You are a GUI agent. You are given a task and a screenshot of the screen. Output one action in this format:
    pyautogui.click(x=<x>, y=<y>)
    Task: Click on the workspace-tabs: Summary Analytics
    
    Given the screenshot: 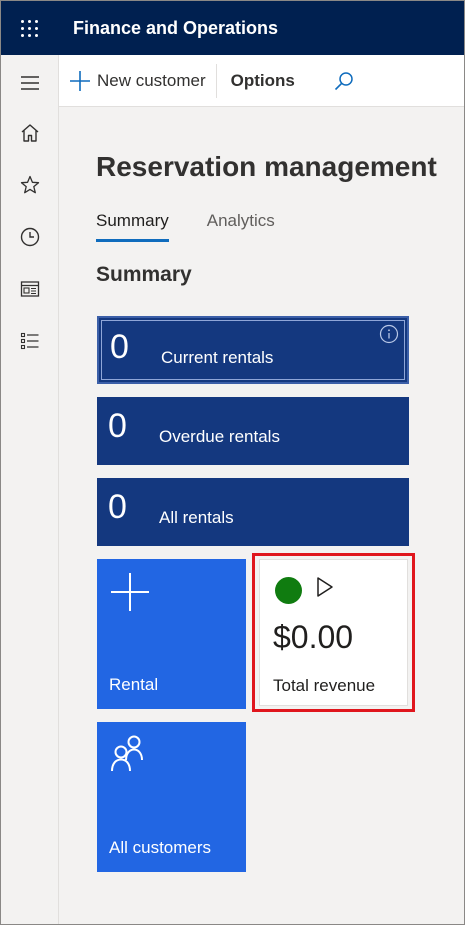 What is the action you would take?
    pyautogui.click(x=204, y=226)
    